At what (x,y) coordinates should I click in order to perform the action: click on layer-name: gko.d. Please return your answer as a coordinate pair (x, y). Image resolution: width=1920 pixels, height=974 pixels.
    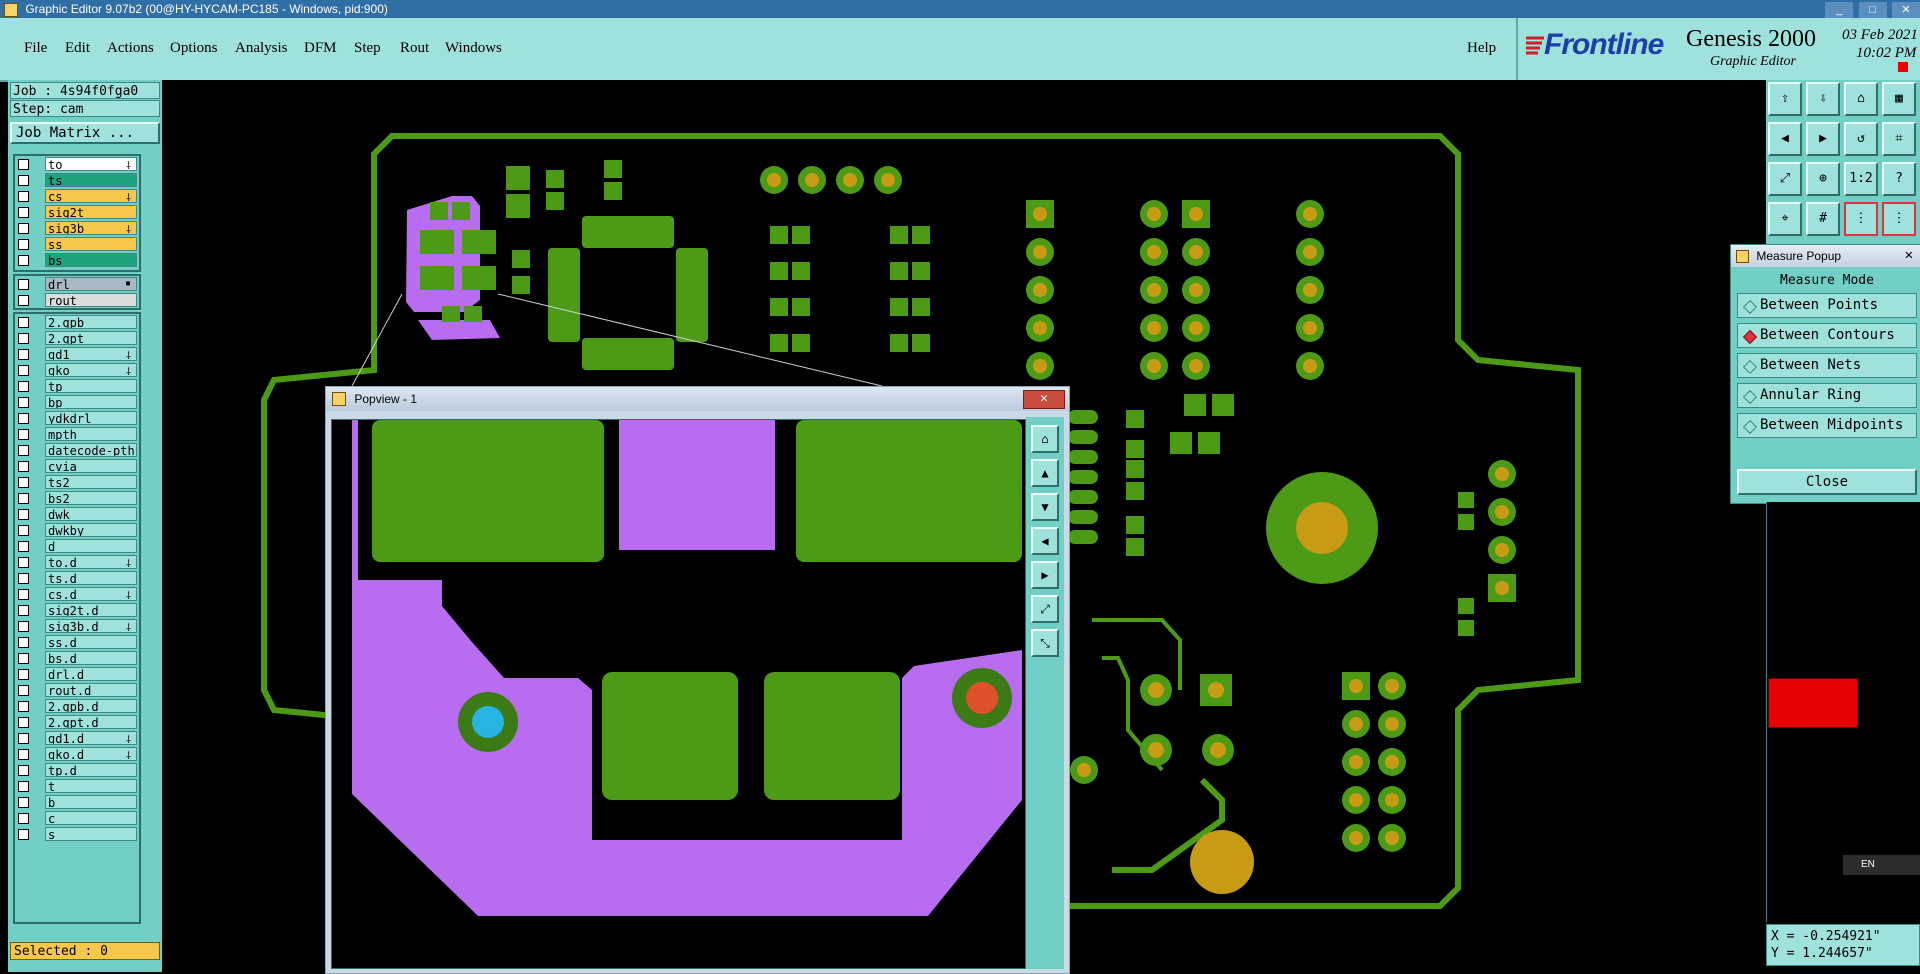
    Looking at the image, I should click on (91, 754).